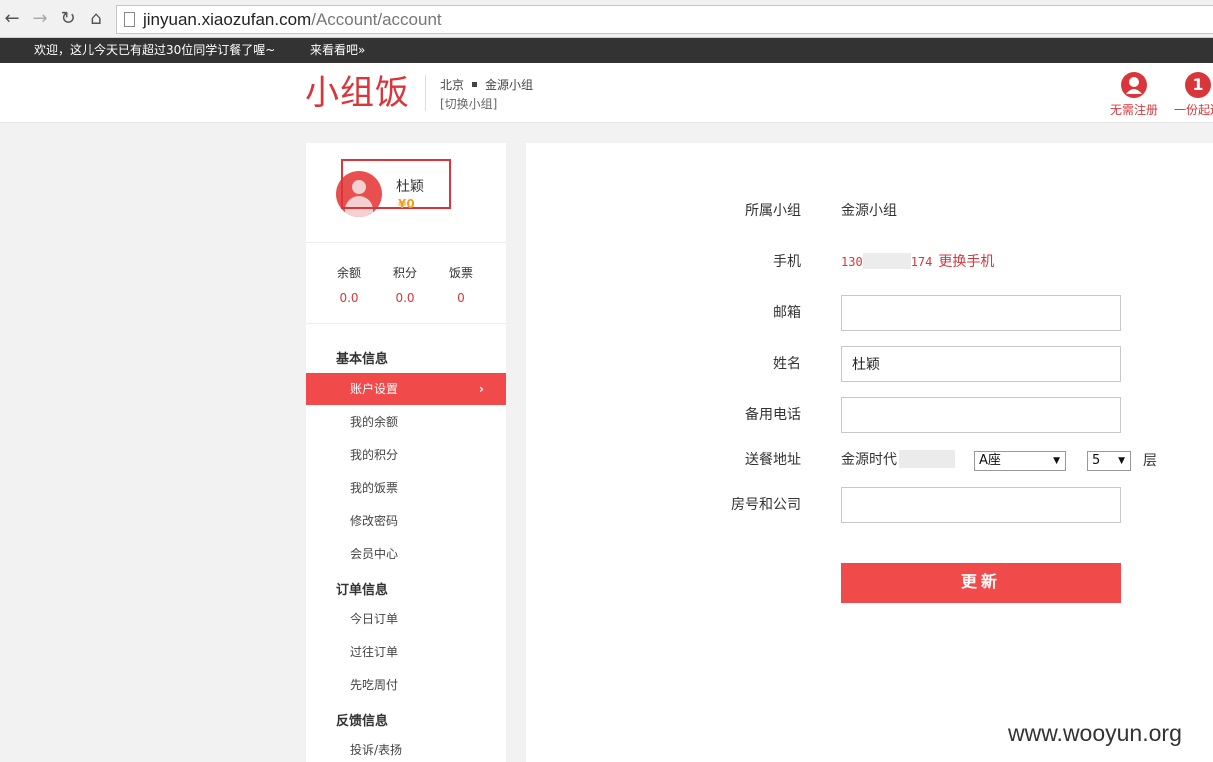 The height and width of the screenshot is (762, 1213). Describe the element at coordinates (406, 204) in the screenshot. I see `user-money: ¥0` at that location.